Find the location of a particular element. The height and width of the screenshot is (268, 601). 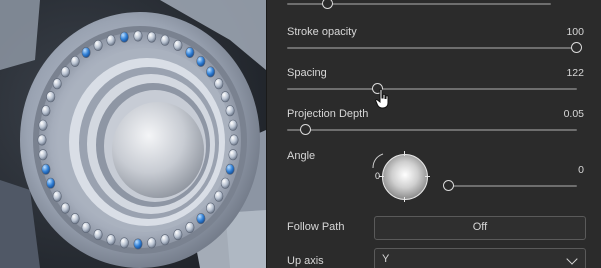

follow-path-button-label: Off is located at coordinates (480, 227).